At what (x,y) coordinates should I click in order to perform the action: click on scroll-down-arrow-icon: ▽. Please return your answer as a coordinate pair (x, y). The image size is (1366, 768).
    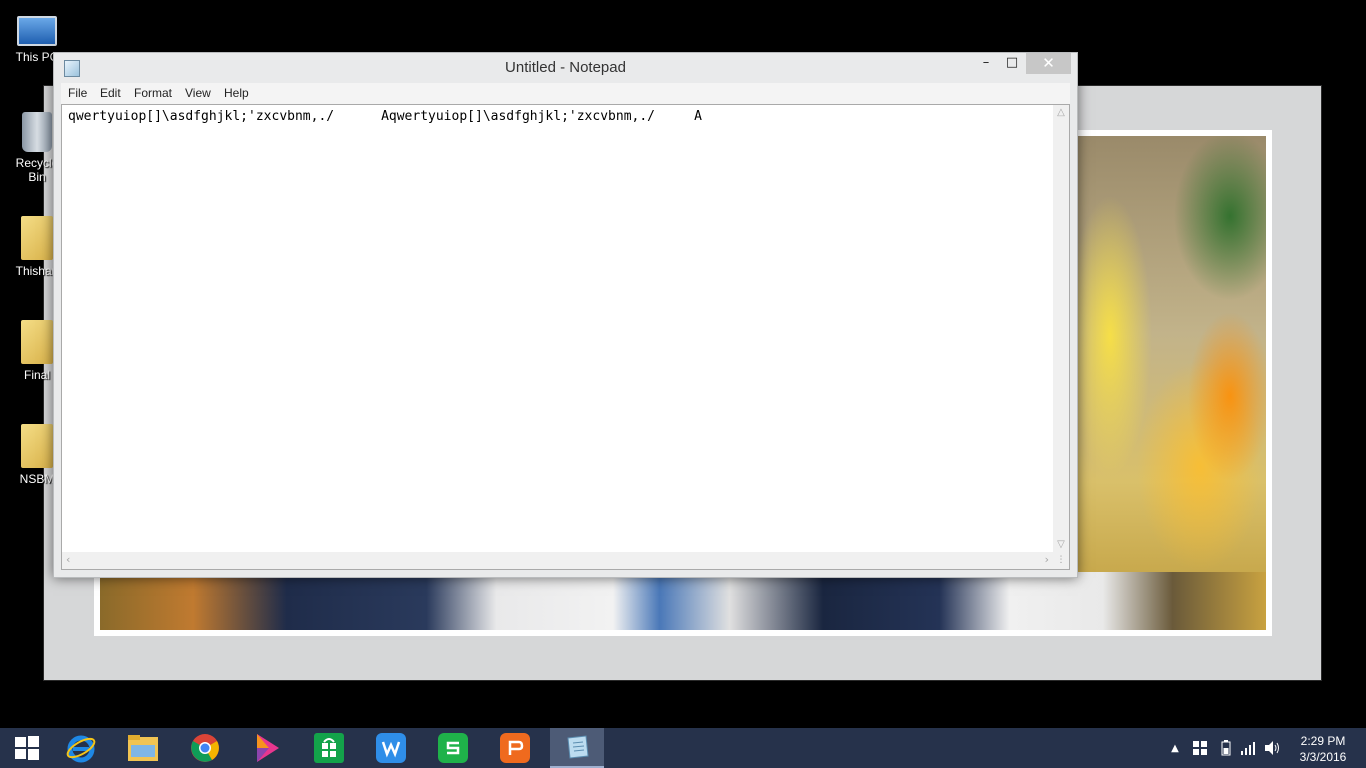
    Looking at the image, I should click on (1061, 544).